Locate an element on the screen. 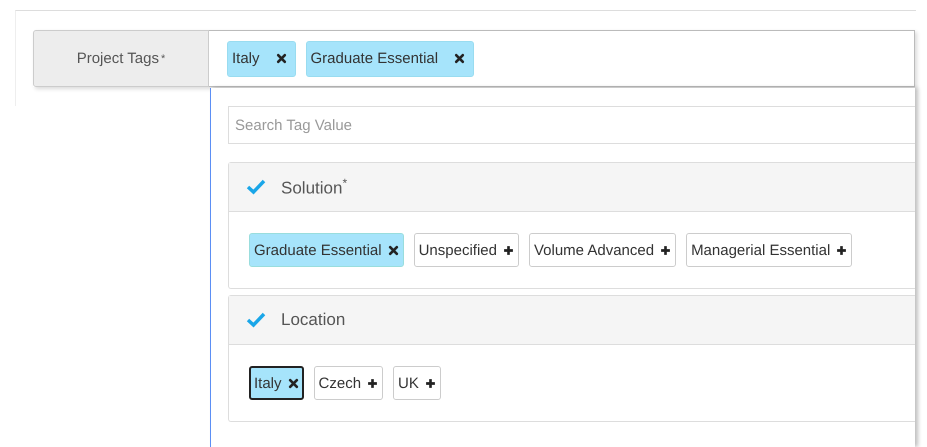 This screenshot has height=447, width=927. tag-chip: Managerial Essential is located at coordinates (769, 250).